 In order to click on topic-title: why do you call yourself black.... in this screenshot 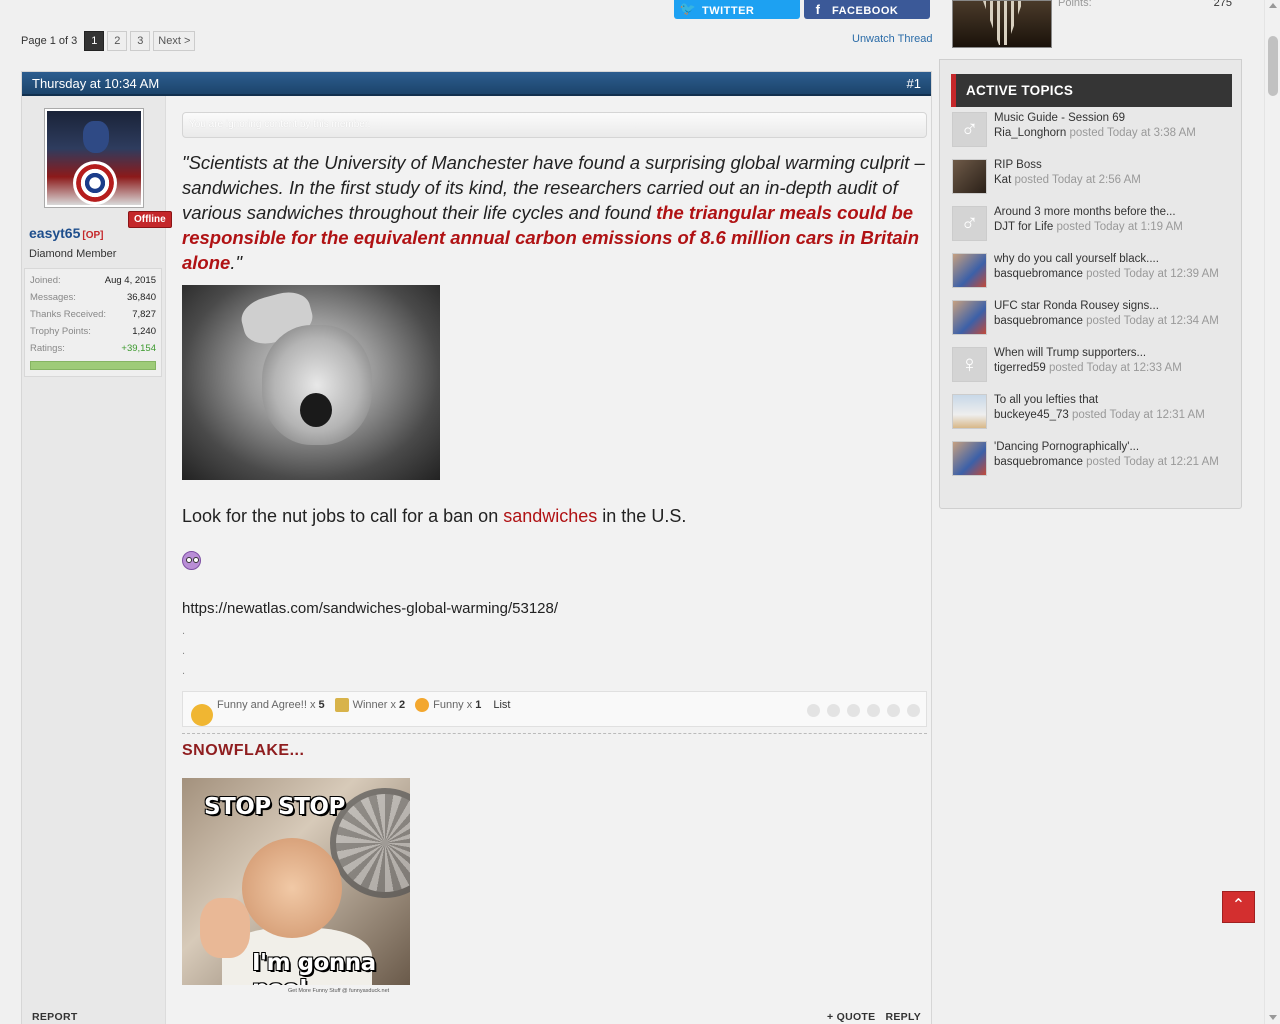, I will do `click(1106, 259)`.